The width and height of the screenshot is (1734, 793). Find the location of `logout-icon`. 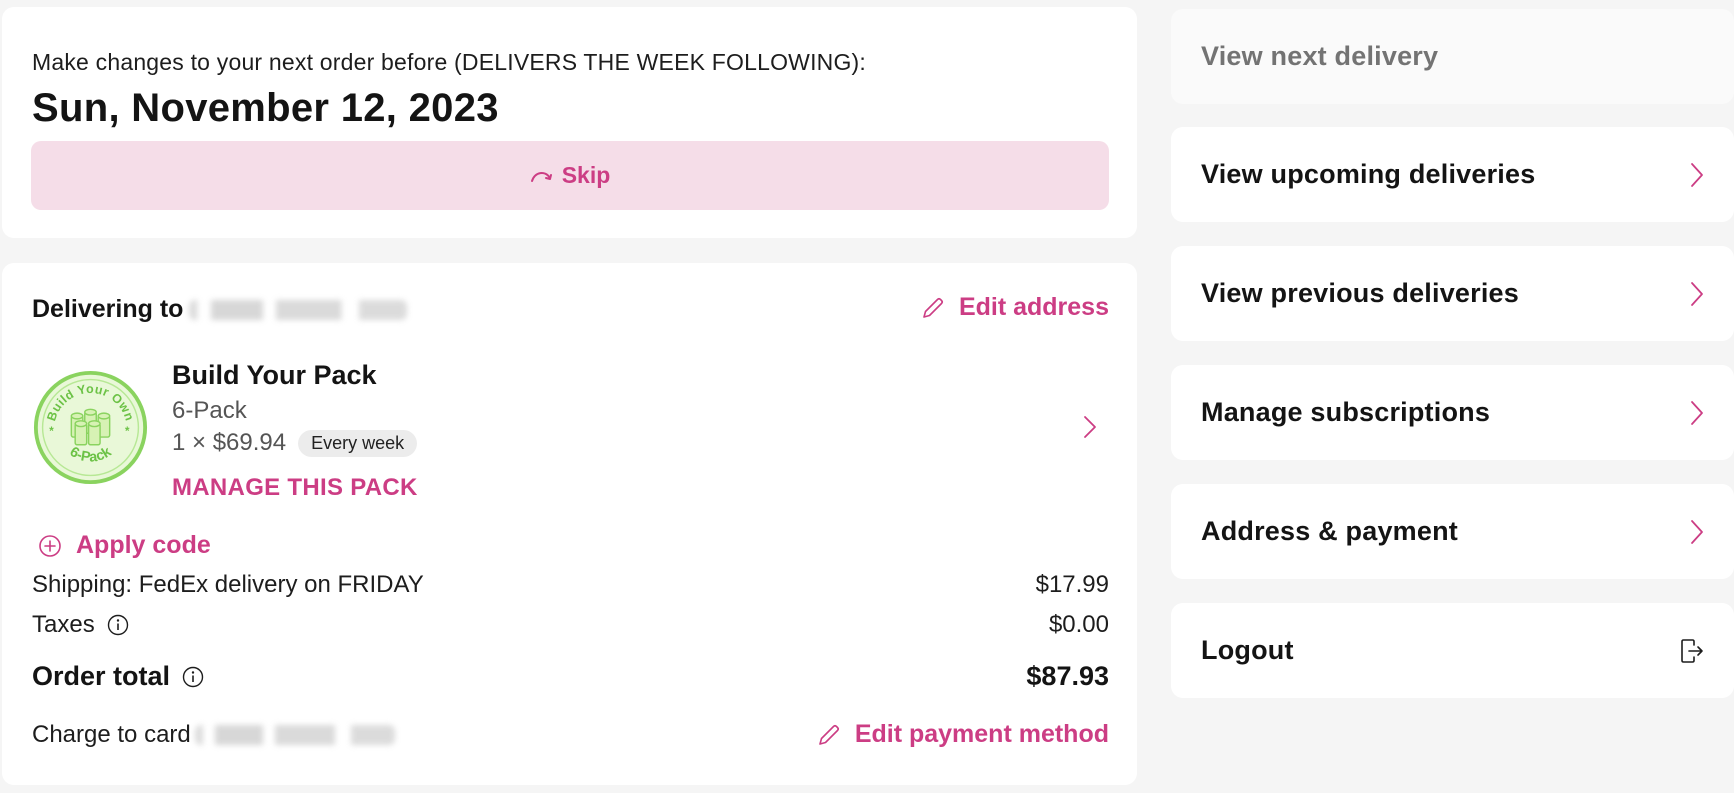

logout-icon is located at coordinates (1692, 650).